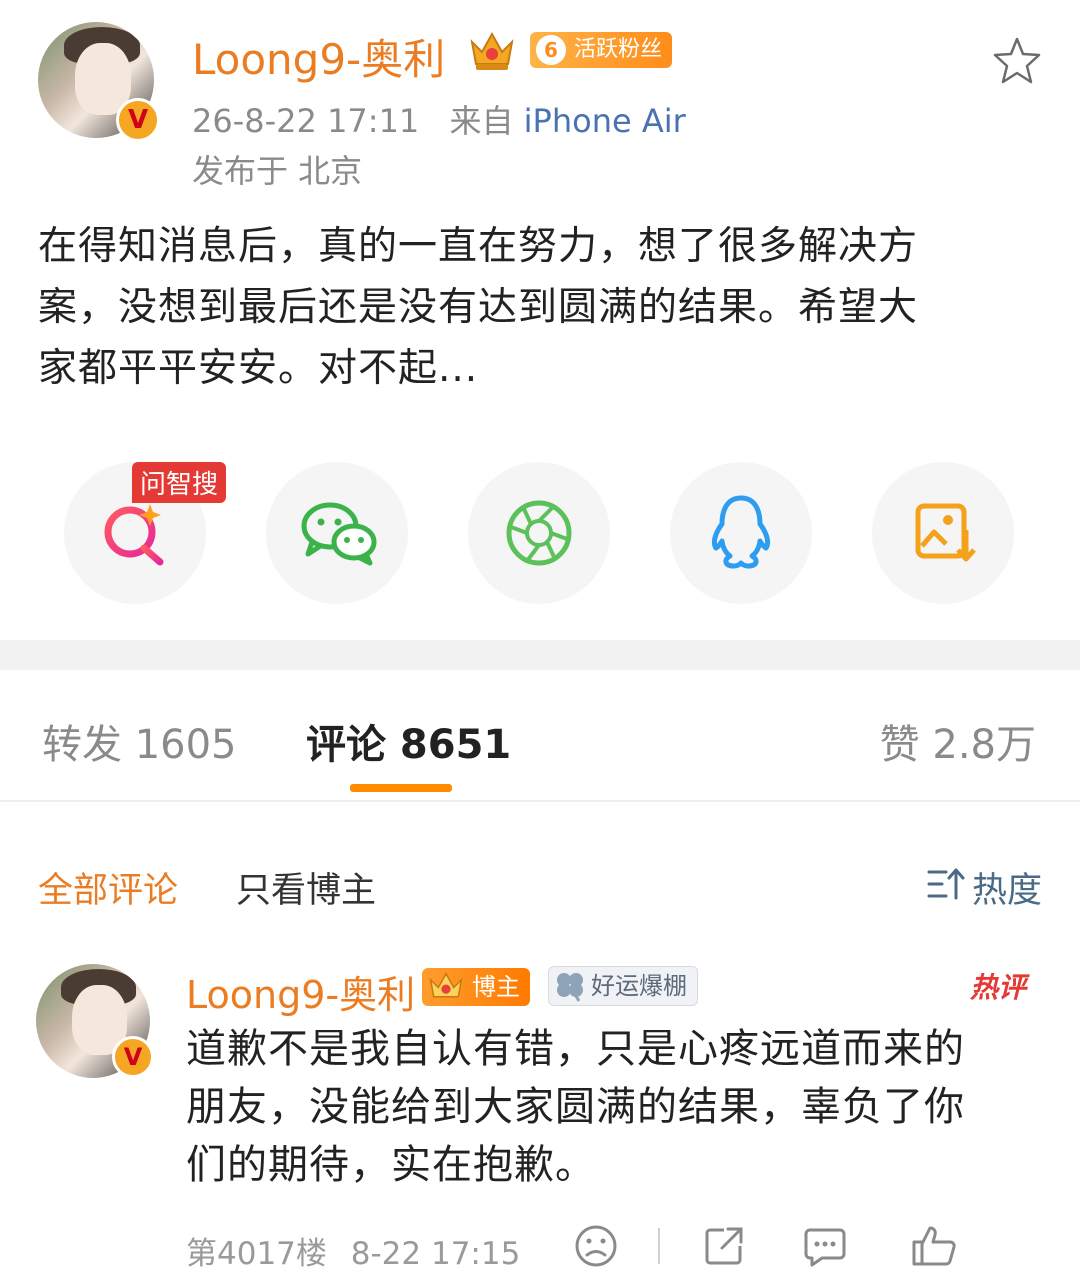 This screenshot has height=1274, width=1080. Describe the element at coordinates (277, 171) in the screenshot. I see `post-location: 发布于 北京` at that location.